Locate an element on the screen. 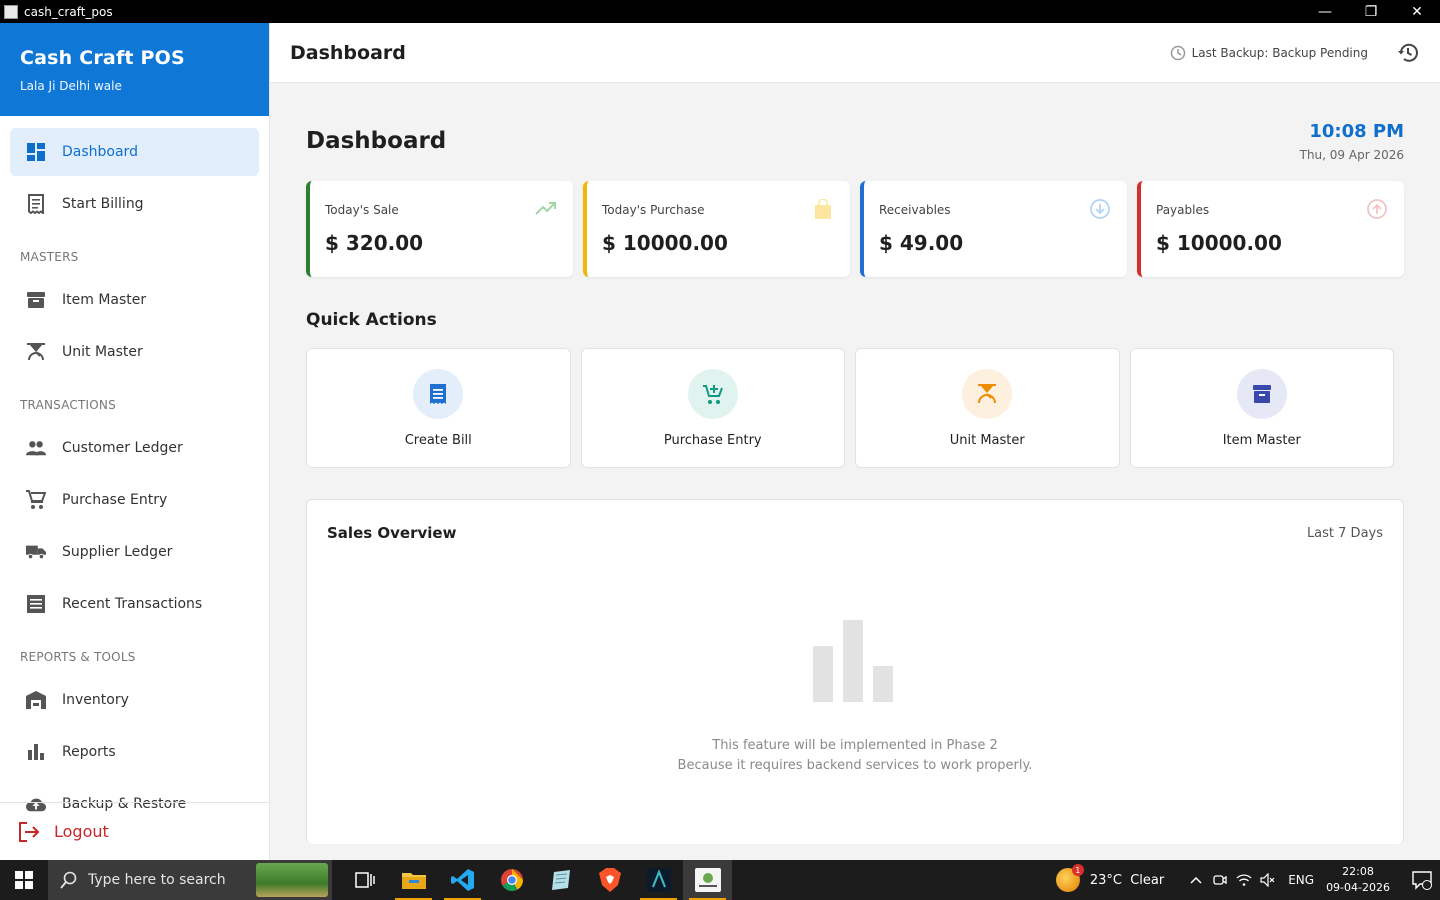 The height and width of the screenshot is (900, 1440). clock: 10:08 PM Thu, 09 Apr 2026 is located at coordinates (1352, 141).